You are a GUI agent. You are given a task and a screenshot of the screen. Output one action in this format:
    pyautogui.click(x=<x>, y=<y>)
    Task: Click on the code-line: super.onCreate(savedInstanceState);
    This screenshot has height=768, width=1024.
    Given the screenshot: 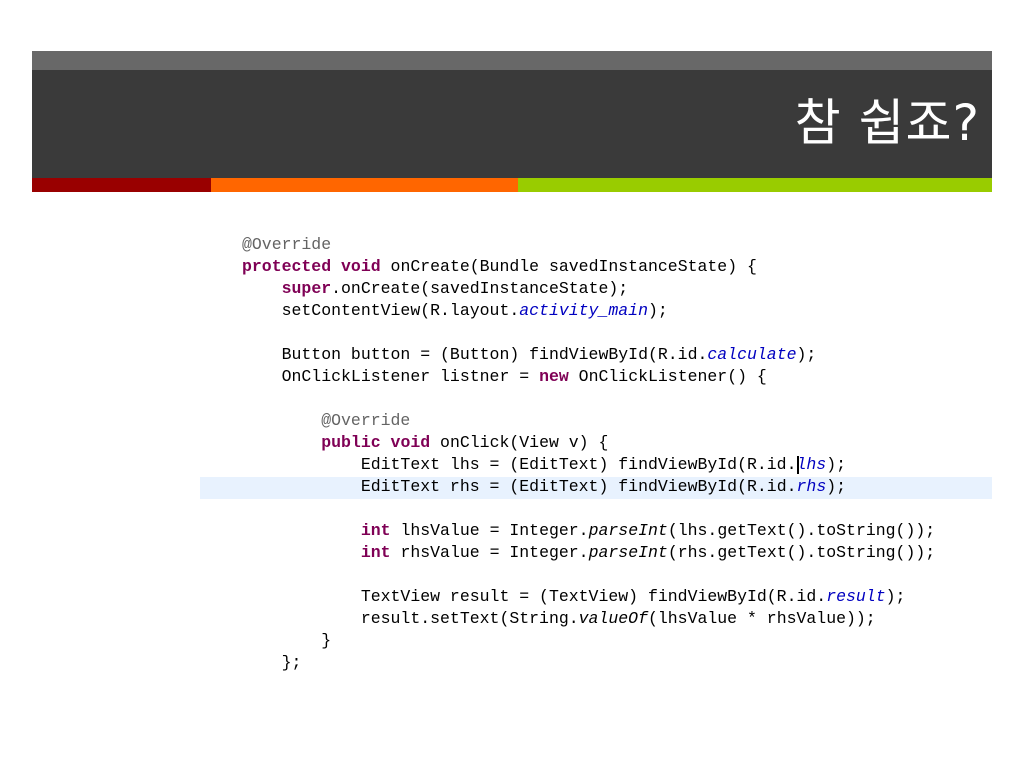 What is the action you would take?
    pyautogui.click(x=588, y=289)
    